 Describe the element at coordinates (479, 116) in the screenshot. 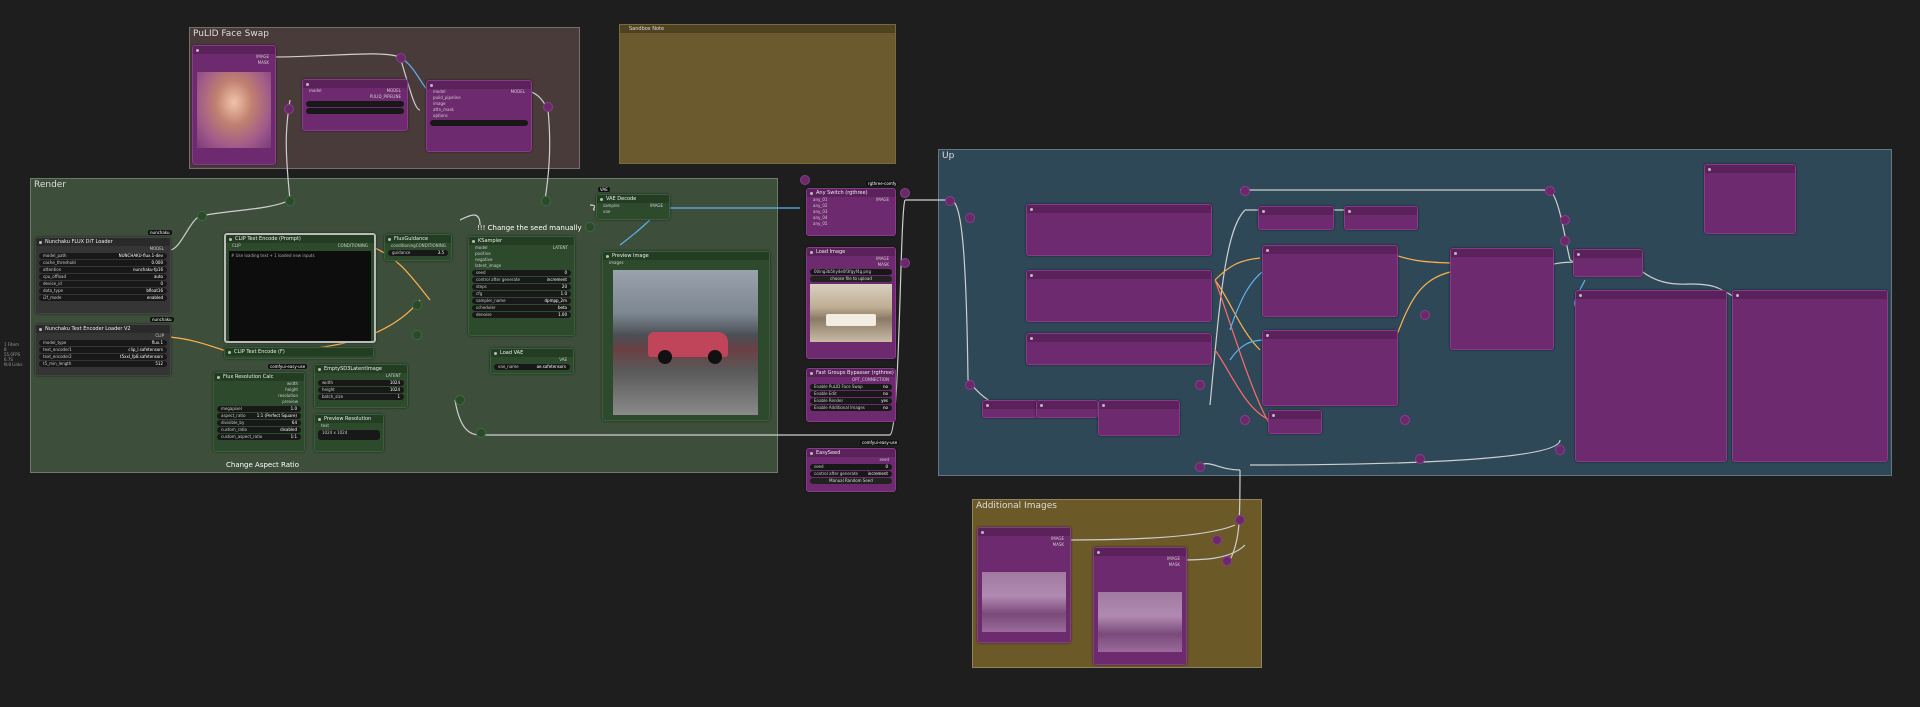

I see `slot-options: options` at that location.